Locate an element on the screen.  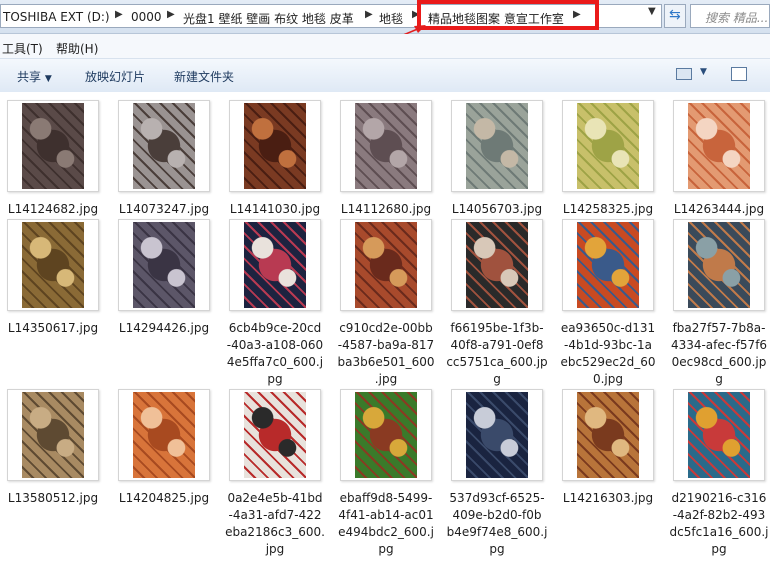
file-name-label: L14258325.jpg is located at coordinates (608, 209).